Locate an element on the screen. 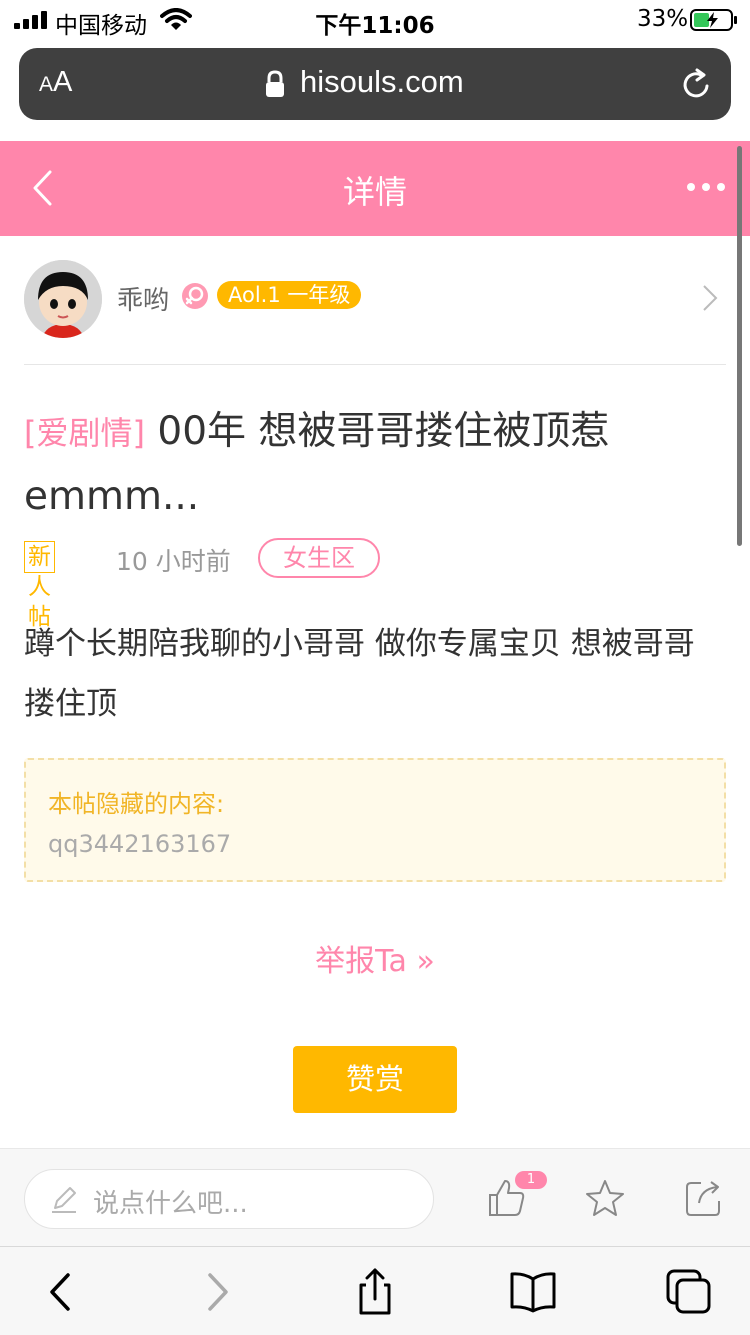 This screenshot has width=750, height=1335. divider is located at coordinates (375, 364).